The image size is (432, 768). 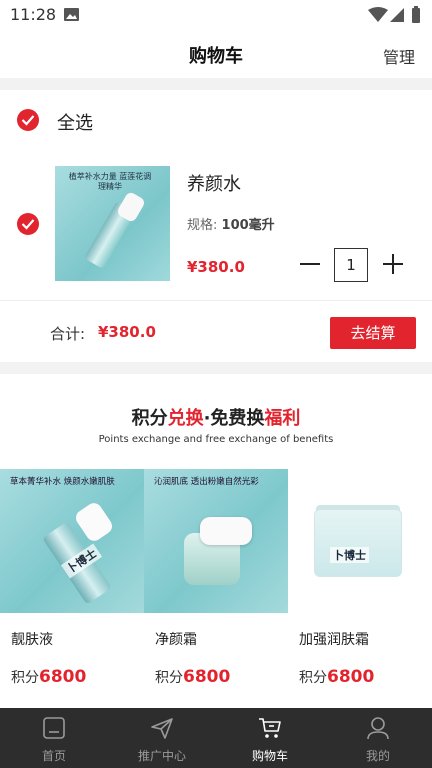 What do you see at coordinates (248, 225) in the screenshot?
I see `spec-value: 100毫升` at bounding box center [248, 225].